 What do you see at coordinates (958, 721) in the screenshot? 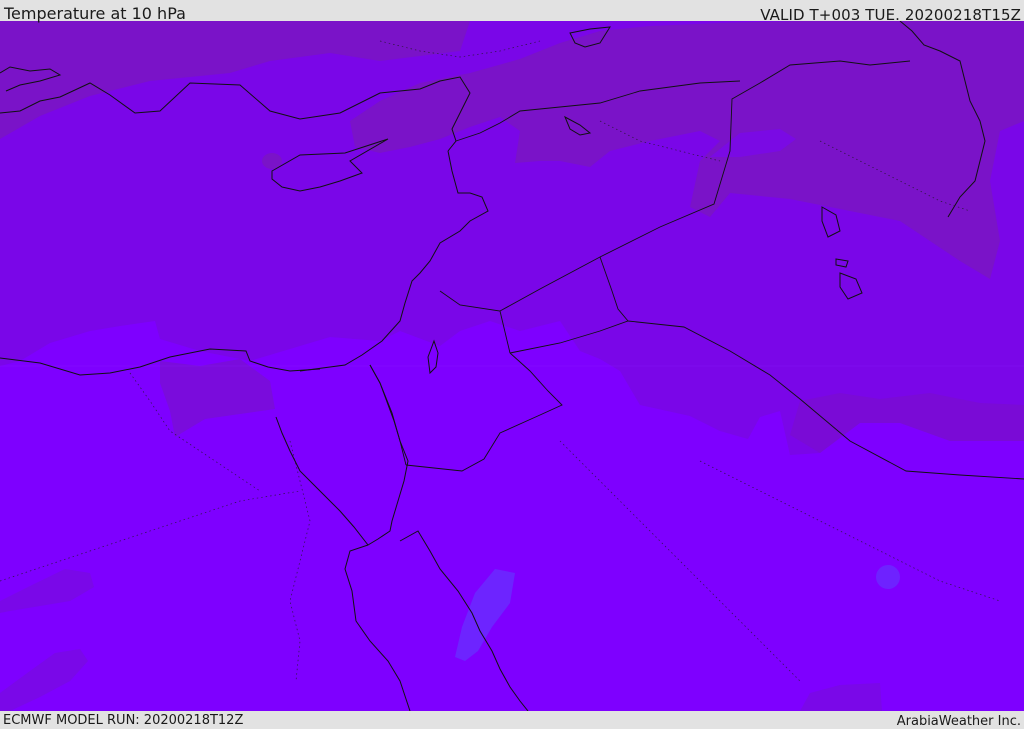
I see `credit-label: ArabiaWeather Inc.` at bounding box center [958, 721].